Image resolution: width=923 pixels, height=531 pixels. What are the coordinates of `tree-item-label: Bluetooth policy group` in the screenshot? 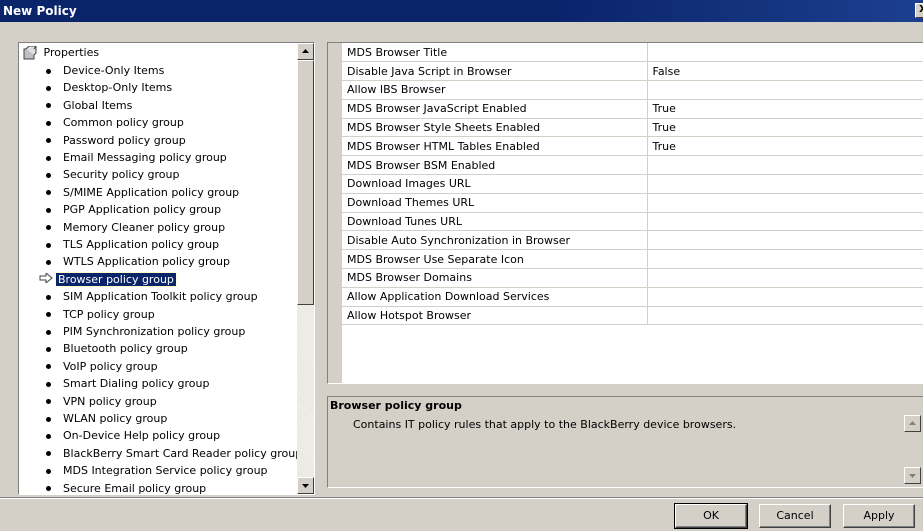 It's located at (125, 349).